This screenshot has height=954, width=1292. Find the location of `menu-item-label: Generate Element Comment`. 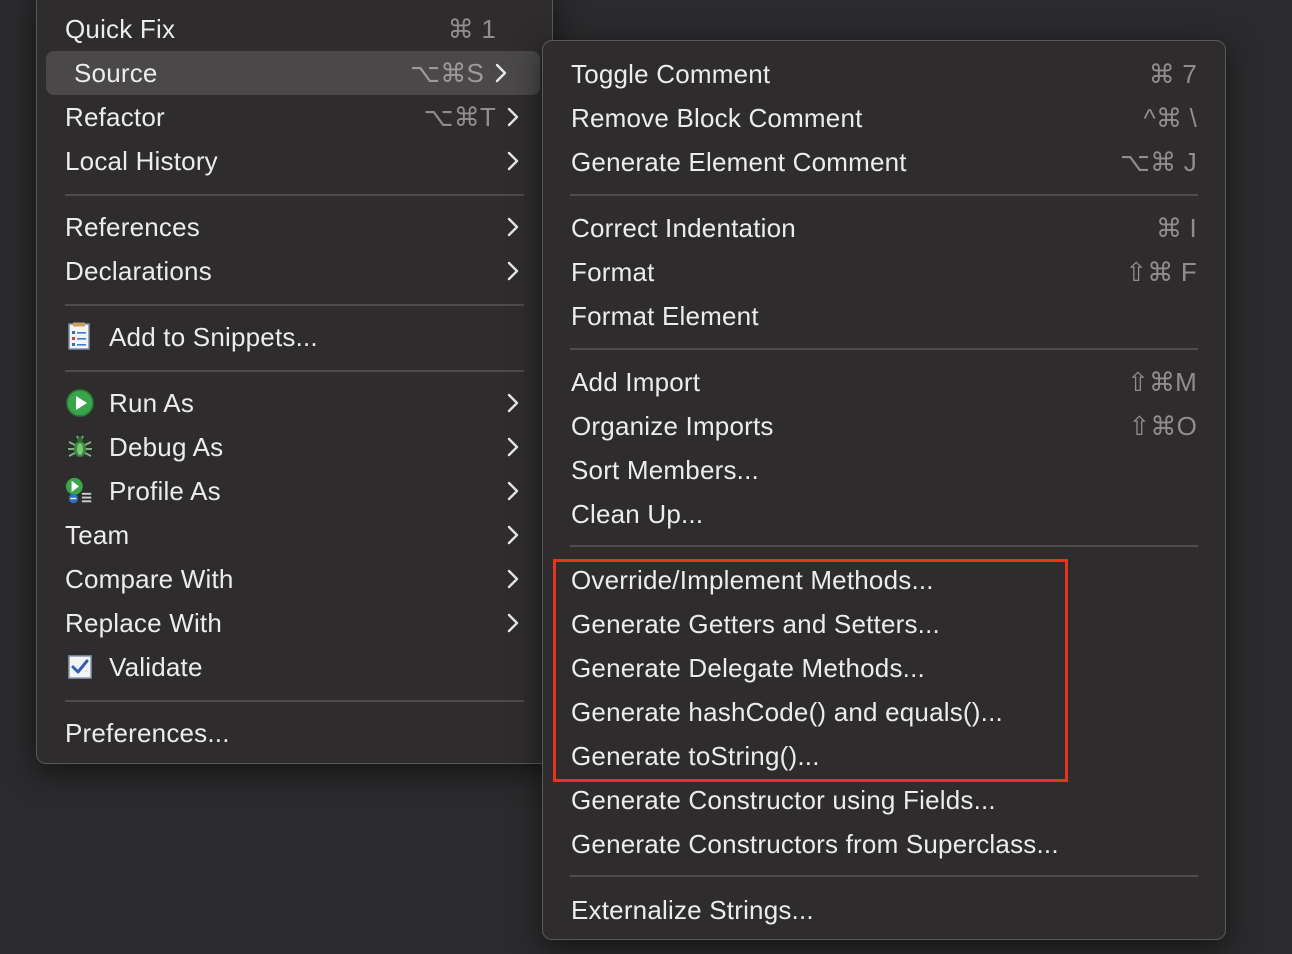

menu-item-label: Generate Element Comment is located at coordinates (739, 161).